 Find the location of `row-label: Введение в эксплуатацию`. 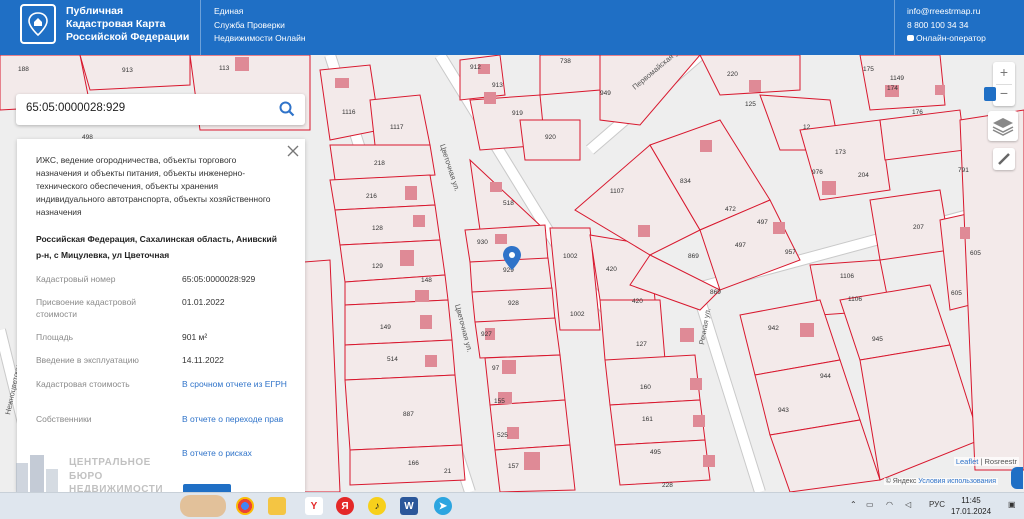

row-label: Введение в эксплуатацию is located at coordinates (87, 360).